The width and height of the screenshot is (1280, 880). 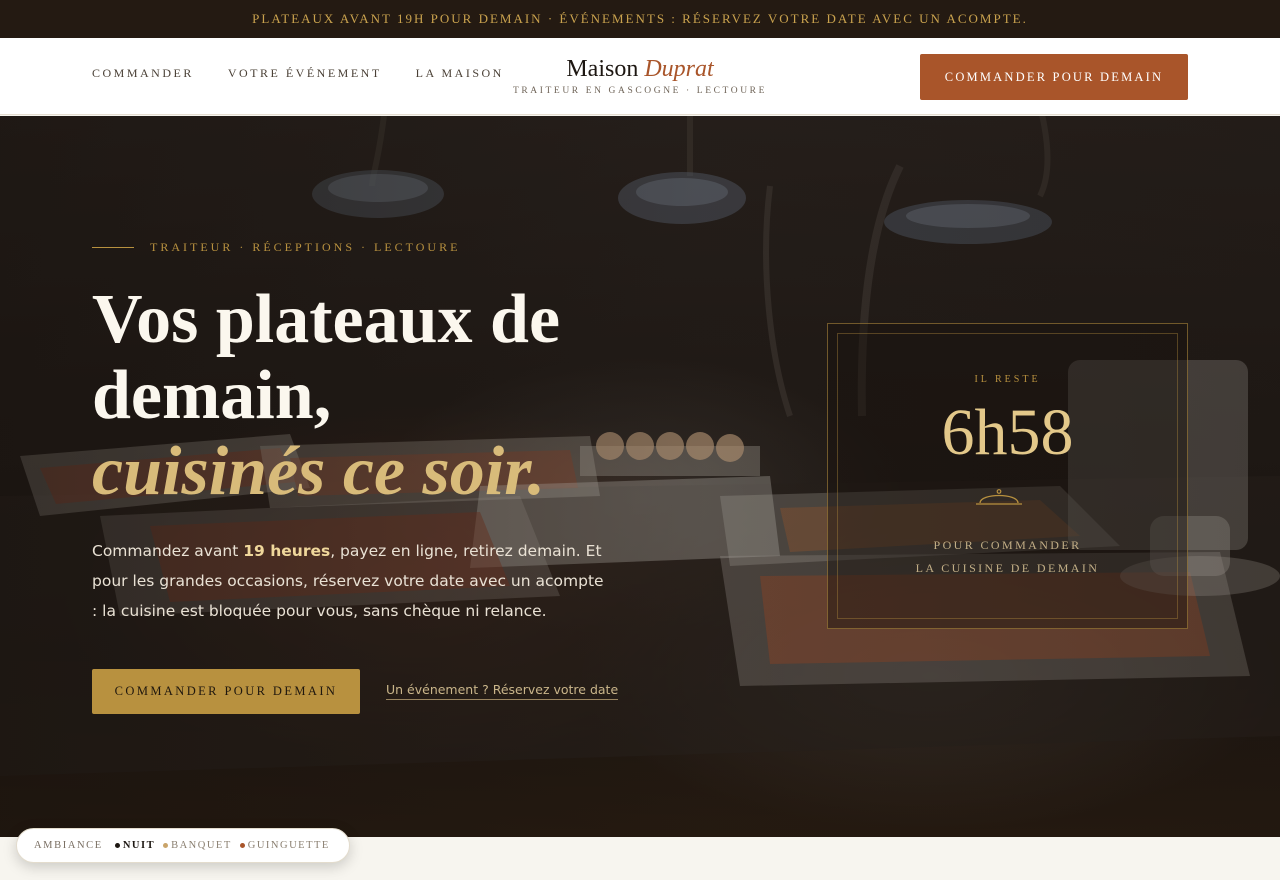 I want to click on ambiance-option-label: NUIT, so click(x=139, y=845).